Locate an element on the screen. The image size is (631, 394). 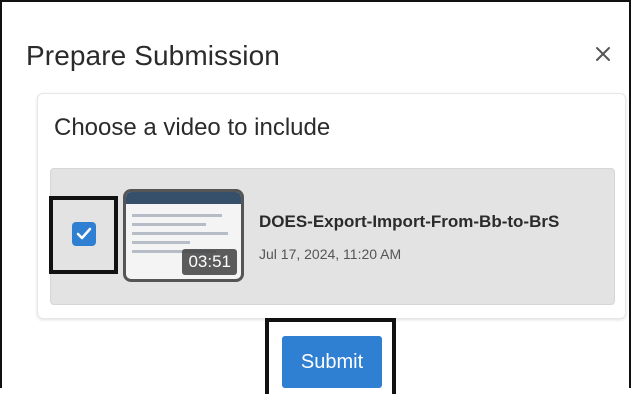
dialog-title: Prepare Submission is located at coordinates (153, 55).